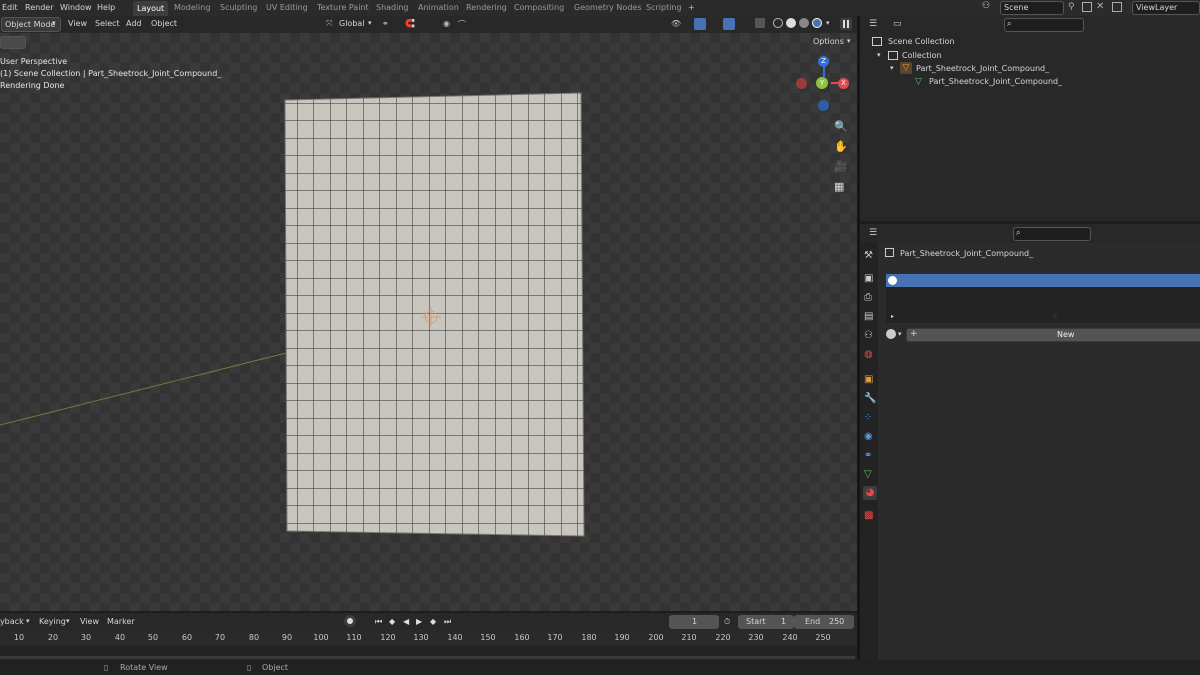  I want to click on tab-compositing: Compositing, so click(539, 7).